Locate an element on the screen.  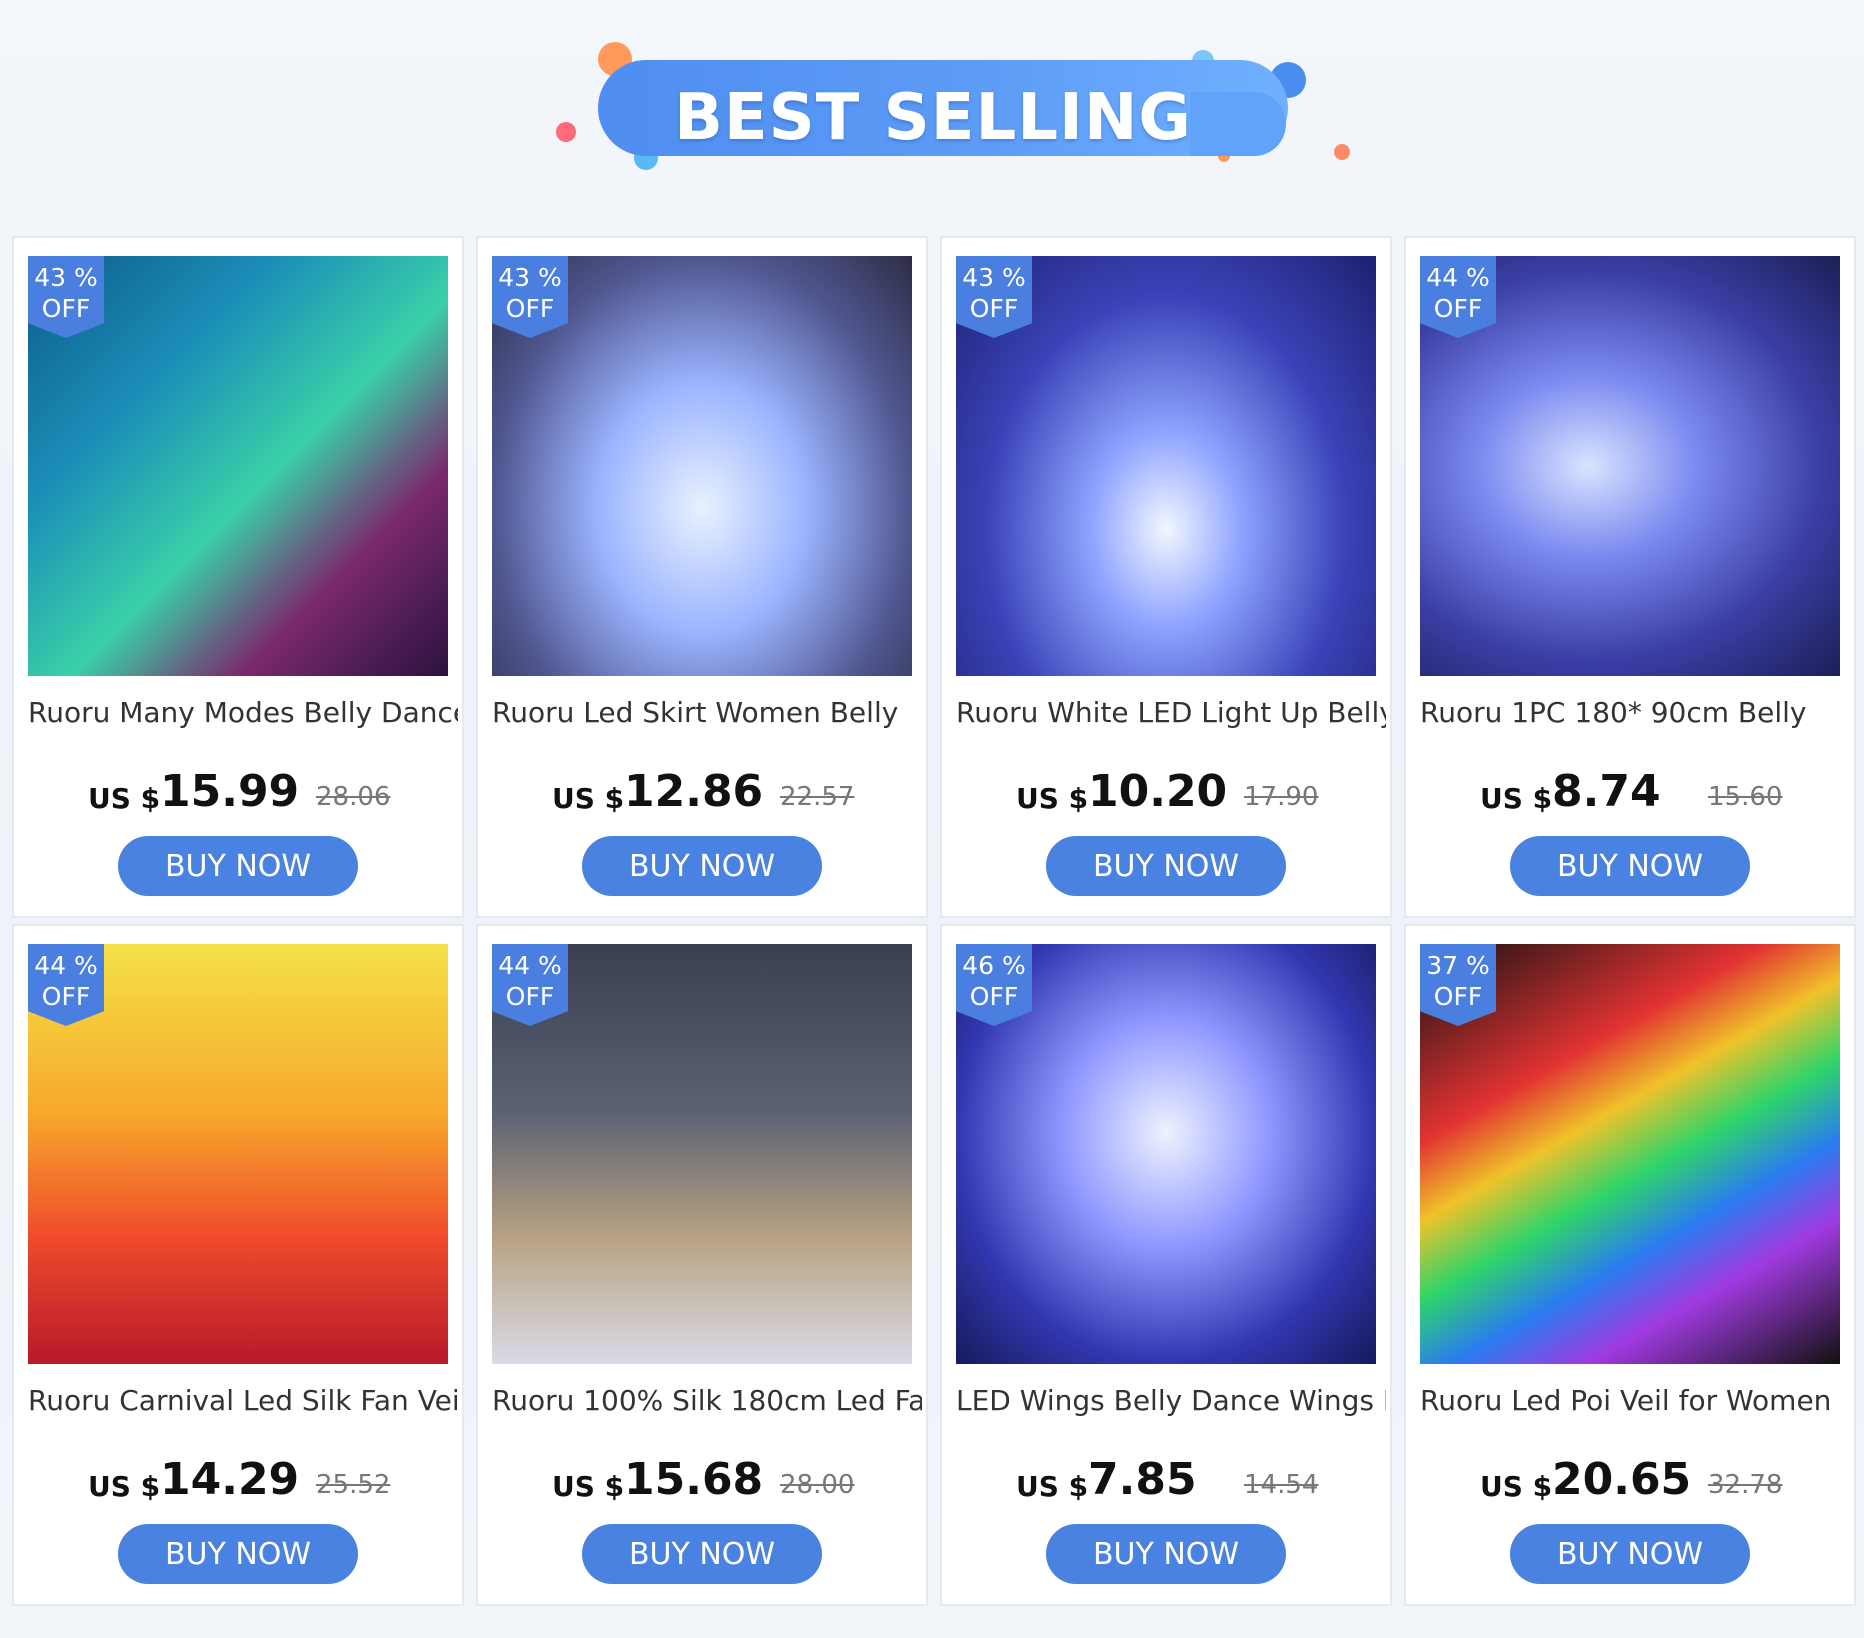
sale-price: 15.68 is located at coordinates (694, 1479).